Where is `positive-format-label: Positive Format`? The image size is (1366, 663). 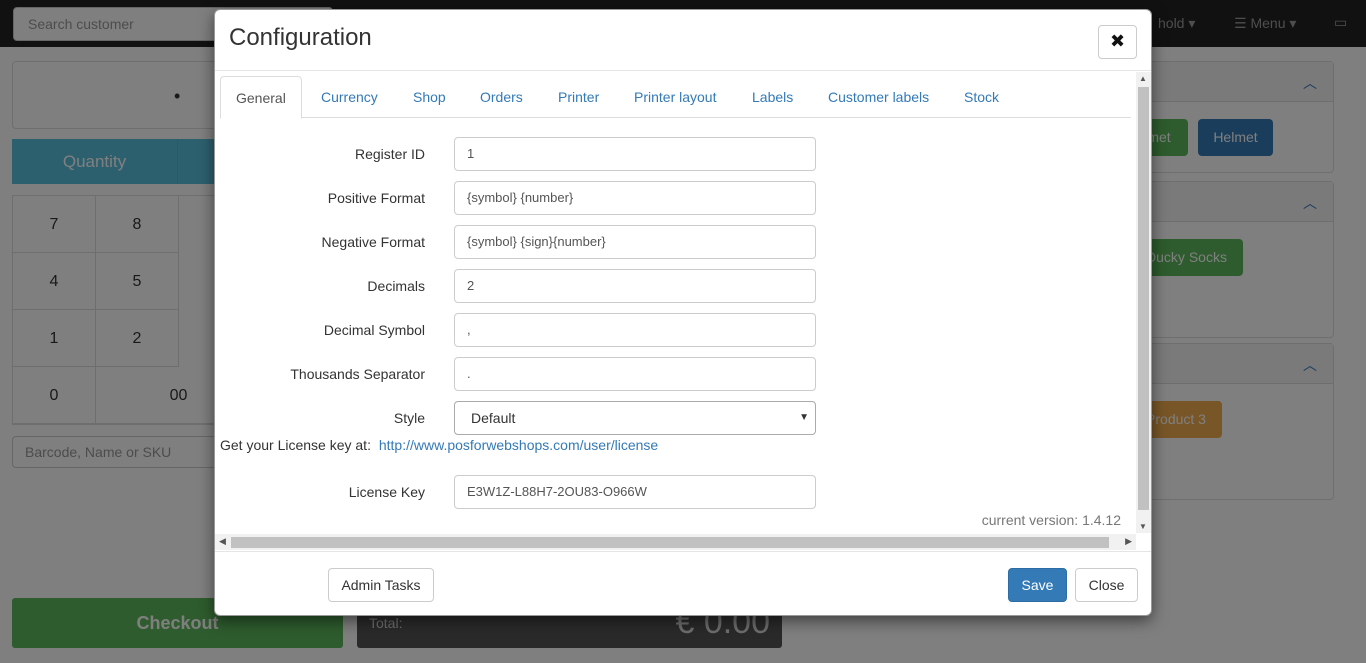 positive-format-label: Positive Format is located at coordinates (376, 198).